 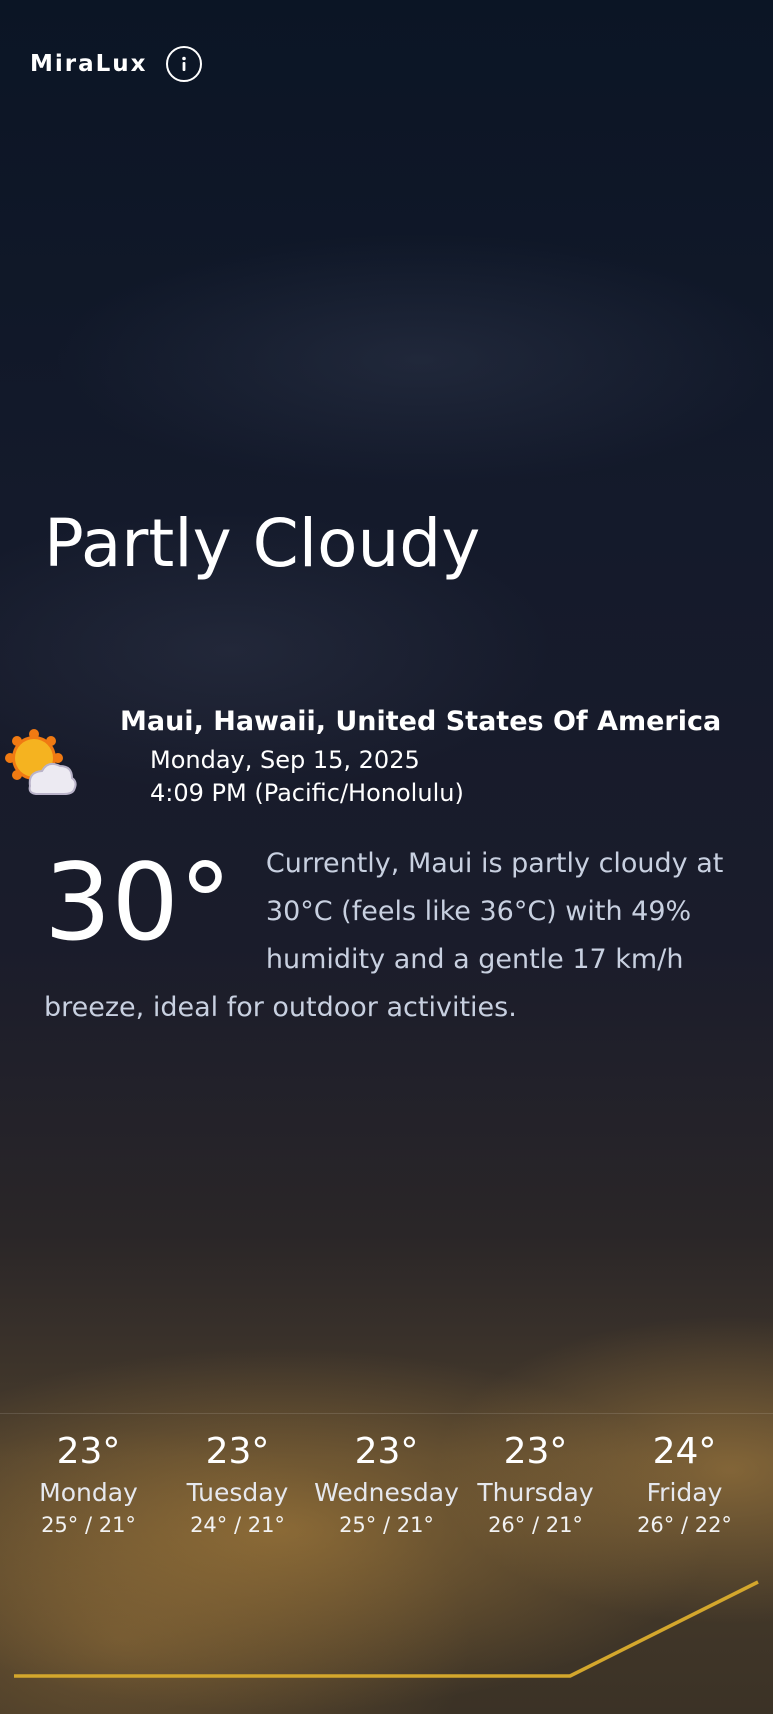 What do you see at coordinates (386, 1413) in the screenshot?
I see `forecast-divider` at bounding box center [386, 1413].